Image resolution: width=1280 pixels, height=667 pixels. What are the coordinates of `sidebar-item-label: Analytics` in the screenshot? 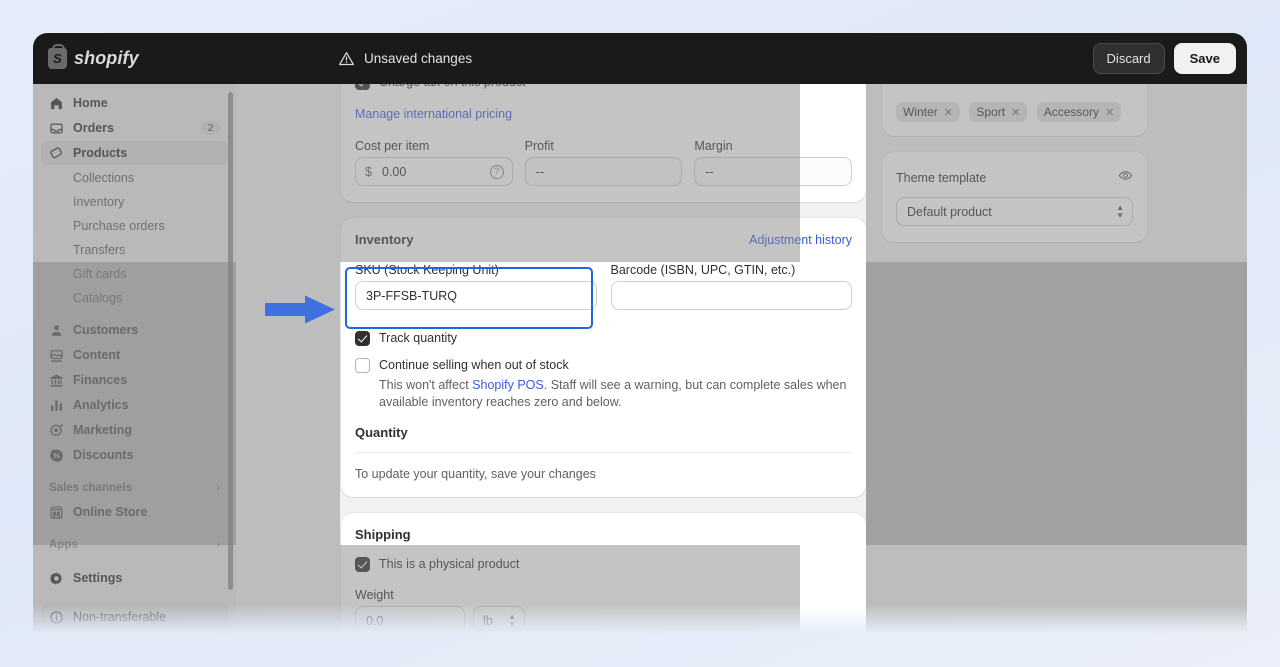 It's located at (101, 405).